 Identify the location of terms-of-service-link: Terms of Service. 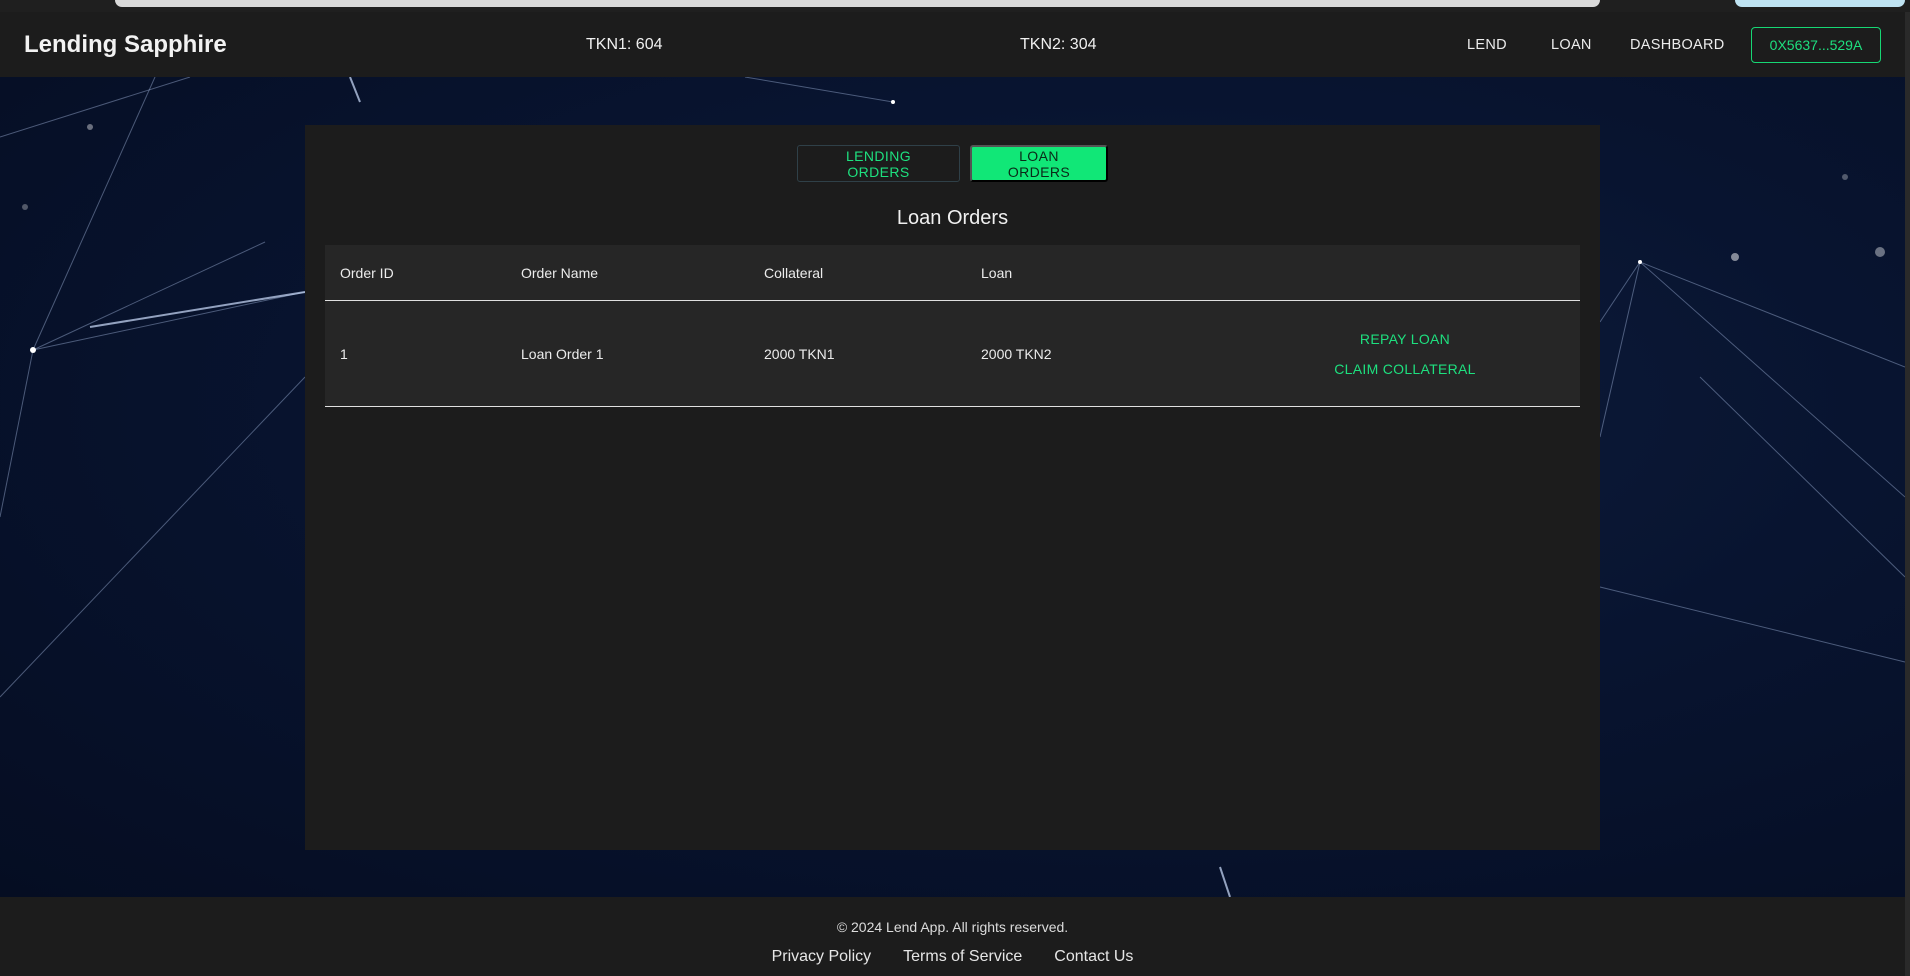
(962, 957).